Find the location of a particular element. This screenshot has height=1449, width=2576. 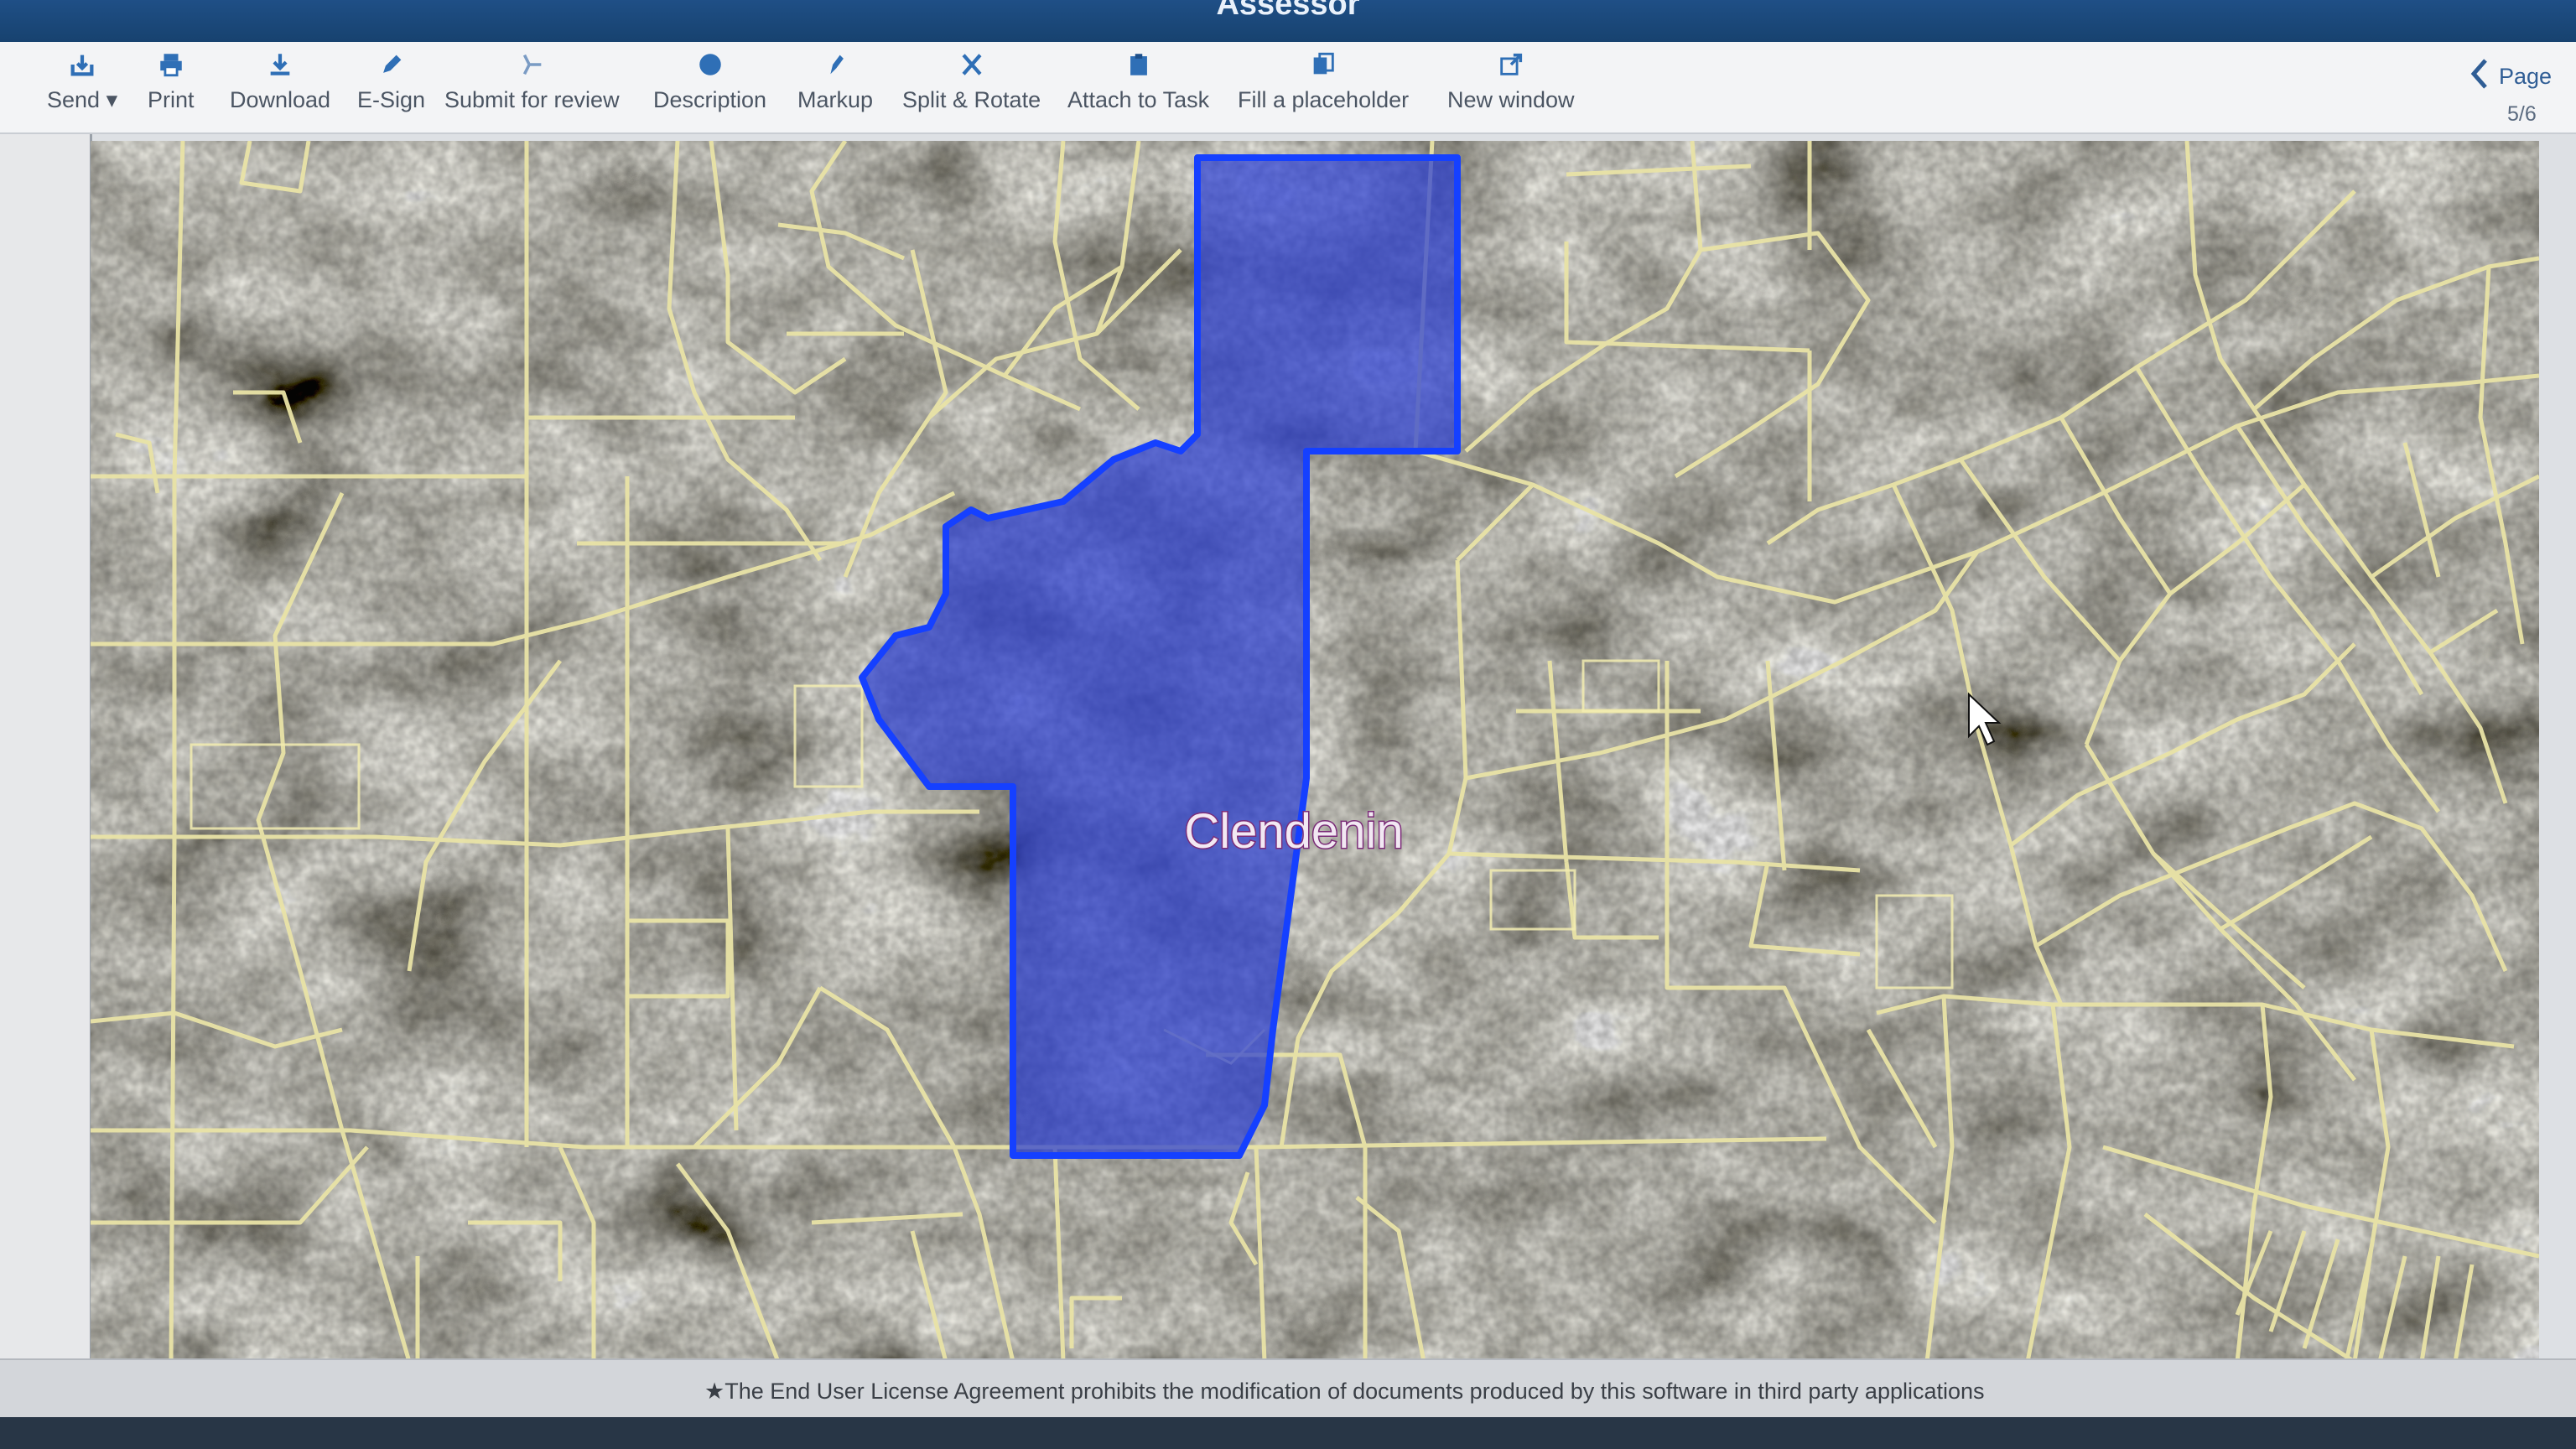

markup-button: Markup is located at coordinates (835, 88).